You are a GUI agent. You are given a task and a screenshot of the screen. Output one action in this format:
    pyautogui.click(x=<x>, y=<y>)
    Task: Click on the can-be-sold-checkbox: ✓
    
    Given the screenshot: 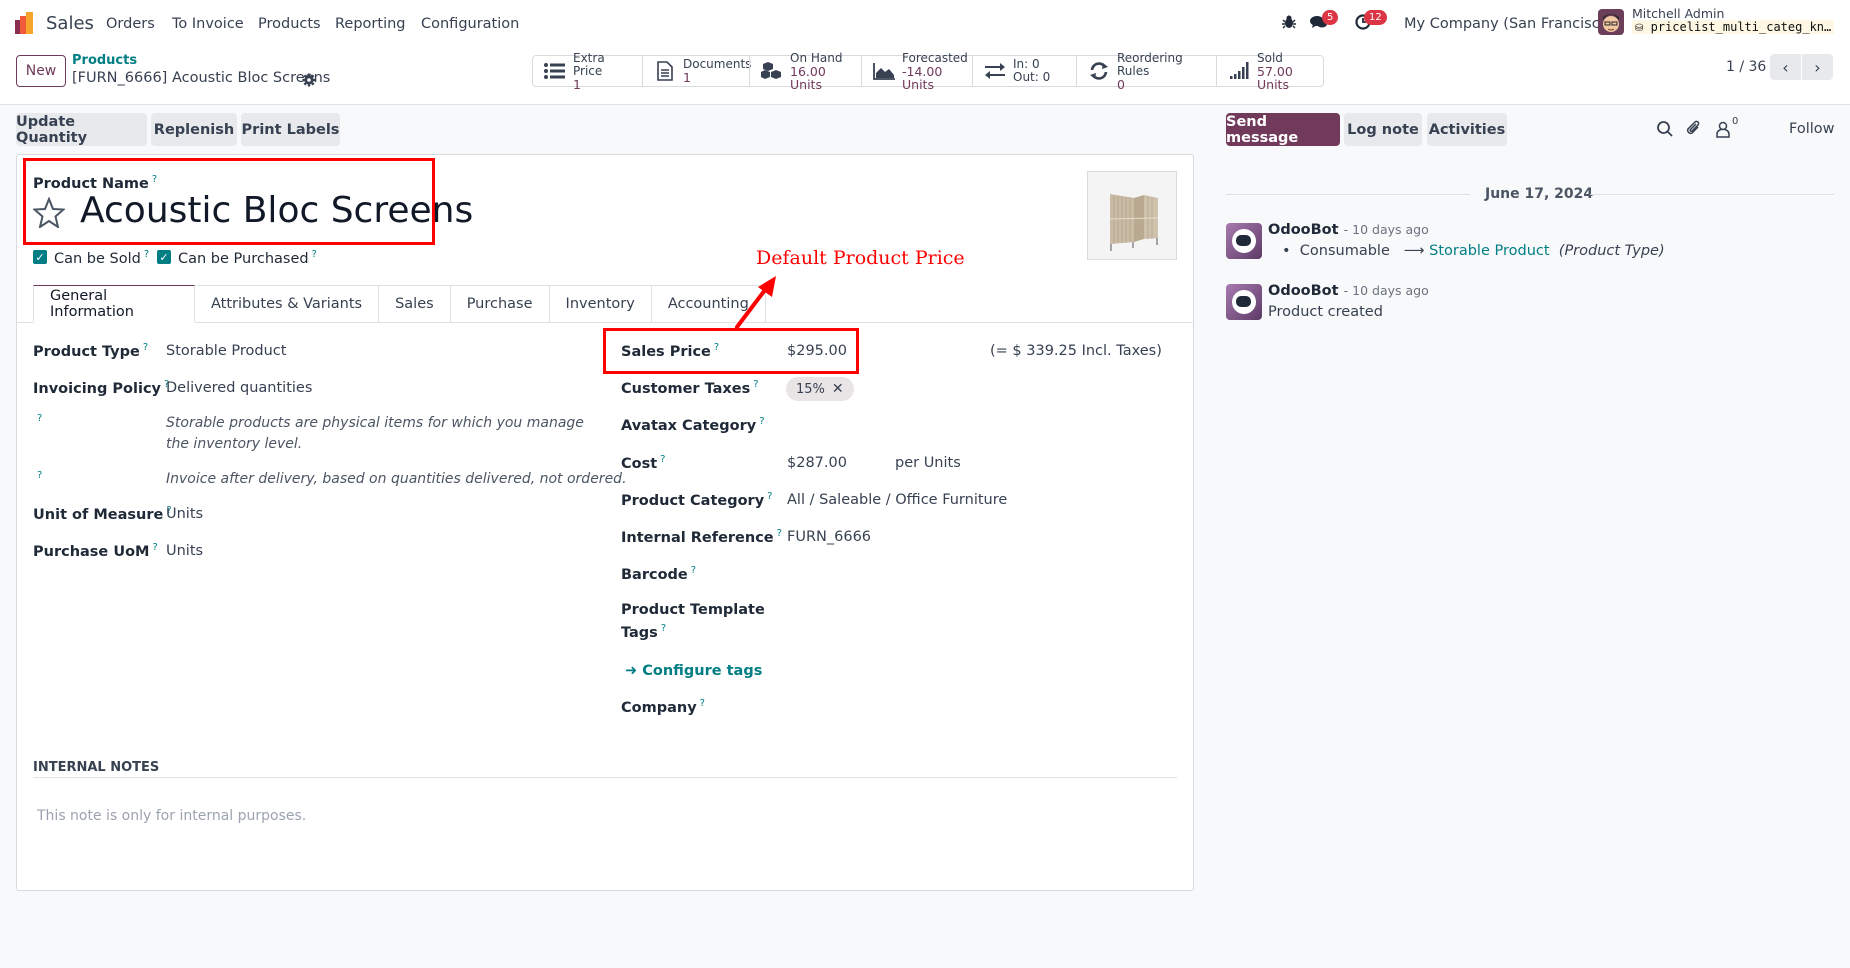 What is the action you would take?
    pyautogui.click(x=40, y=257)
    